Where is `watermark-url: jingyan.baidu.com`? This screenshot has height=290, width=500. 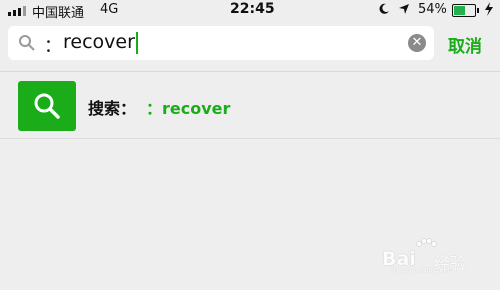
watermark-url: jingyan.baidu.com is located at coordinates (422, 270).